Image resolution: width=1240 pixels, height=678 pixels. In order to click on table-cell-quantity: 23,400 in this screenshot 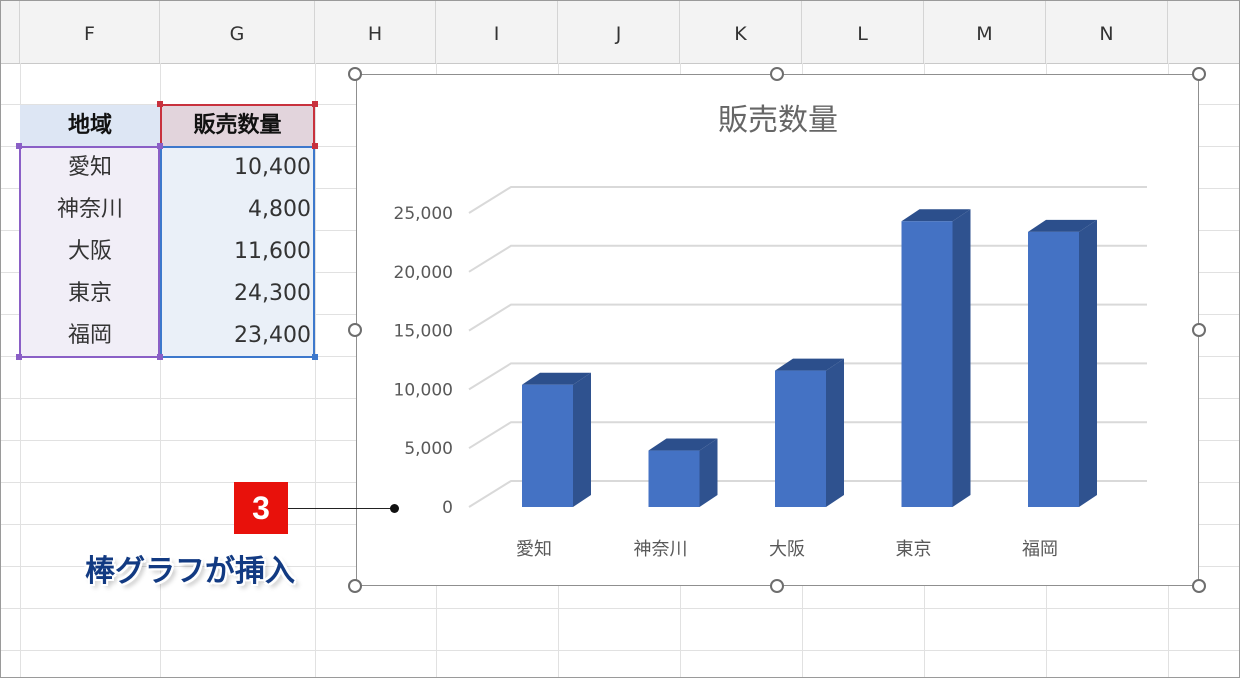, I will do `click(238, 336)`.